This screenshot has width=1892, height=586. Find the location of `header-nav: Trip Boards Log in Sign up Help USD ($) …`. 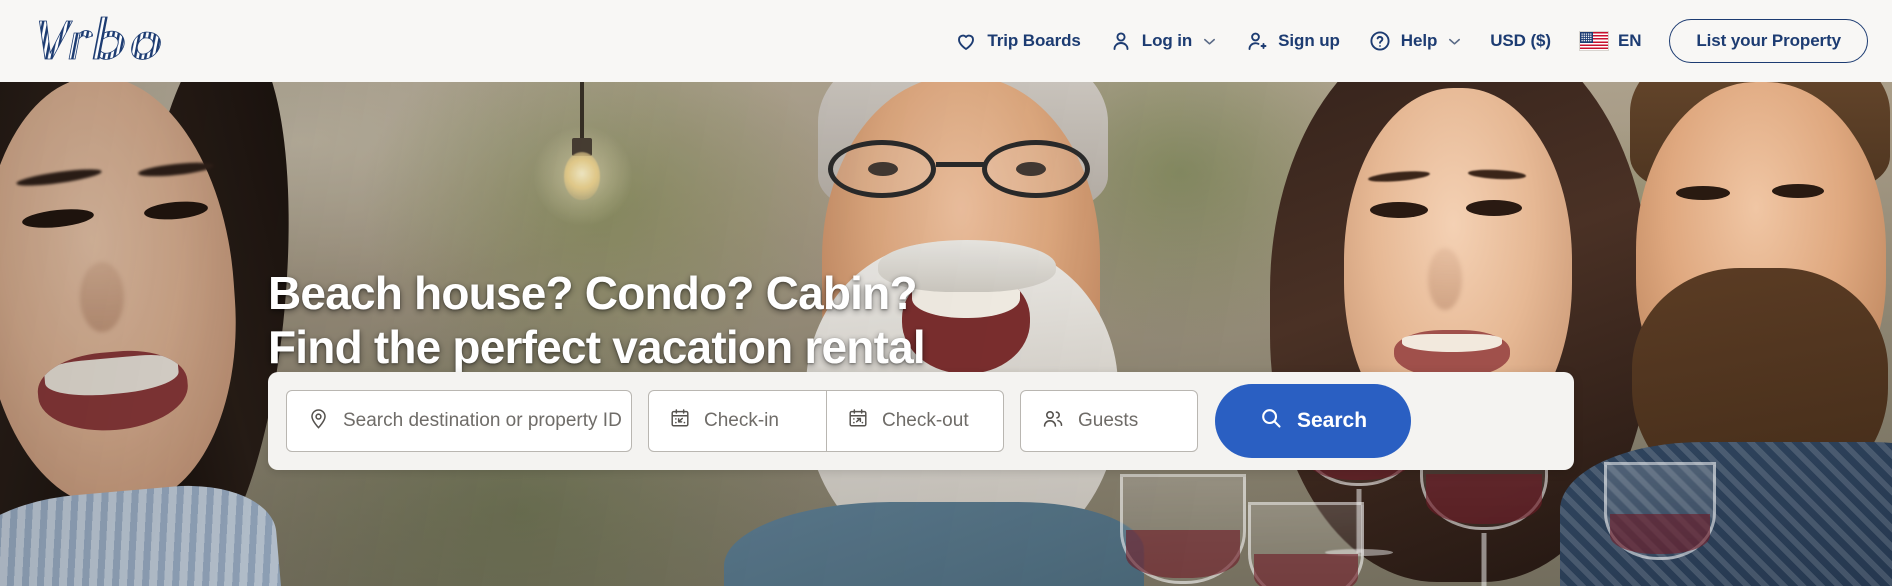

header-nav: Trip Boards Log in Sign up Help USD ($) … is located at coordinates (1404, 41).